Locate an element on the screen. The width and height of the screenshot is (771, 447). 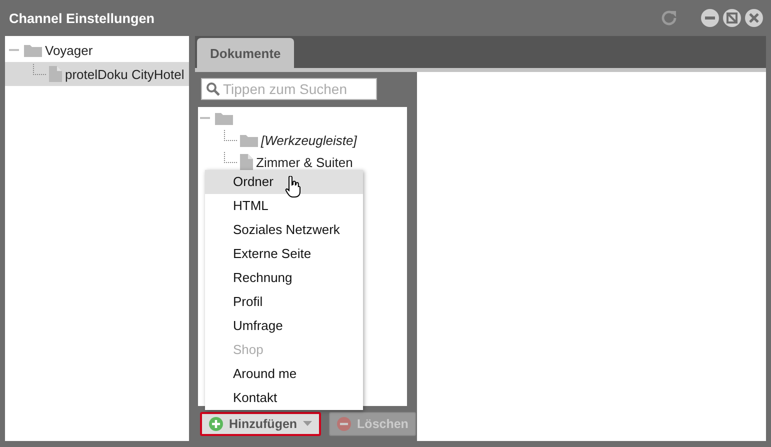
tab: Dokumente is located at coordinates (245, 53).